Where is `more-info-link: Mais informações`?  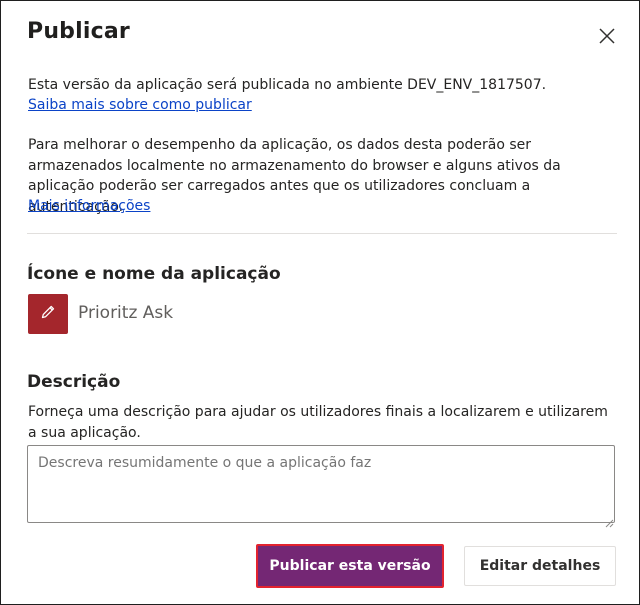 more-info-link: Mais informações is located at coordinates (89, 206).